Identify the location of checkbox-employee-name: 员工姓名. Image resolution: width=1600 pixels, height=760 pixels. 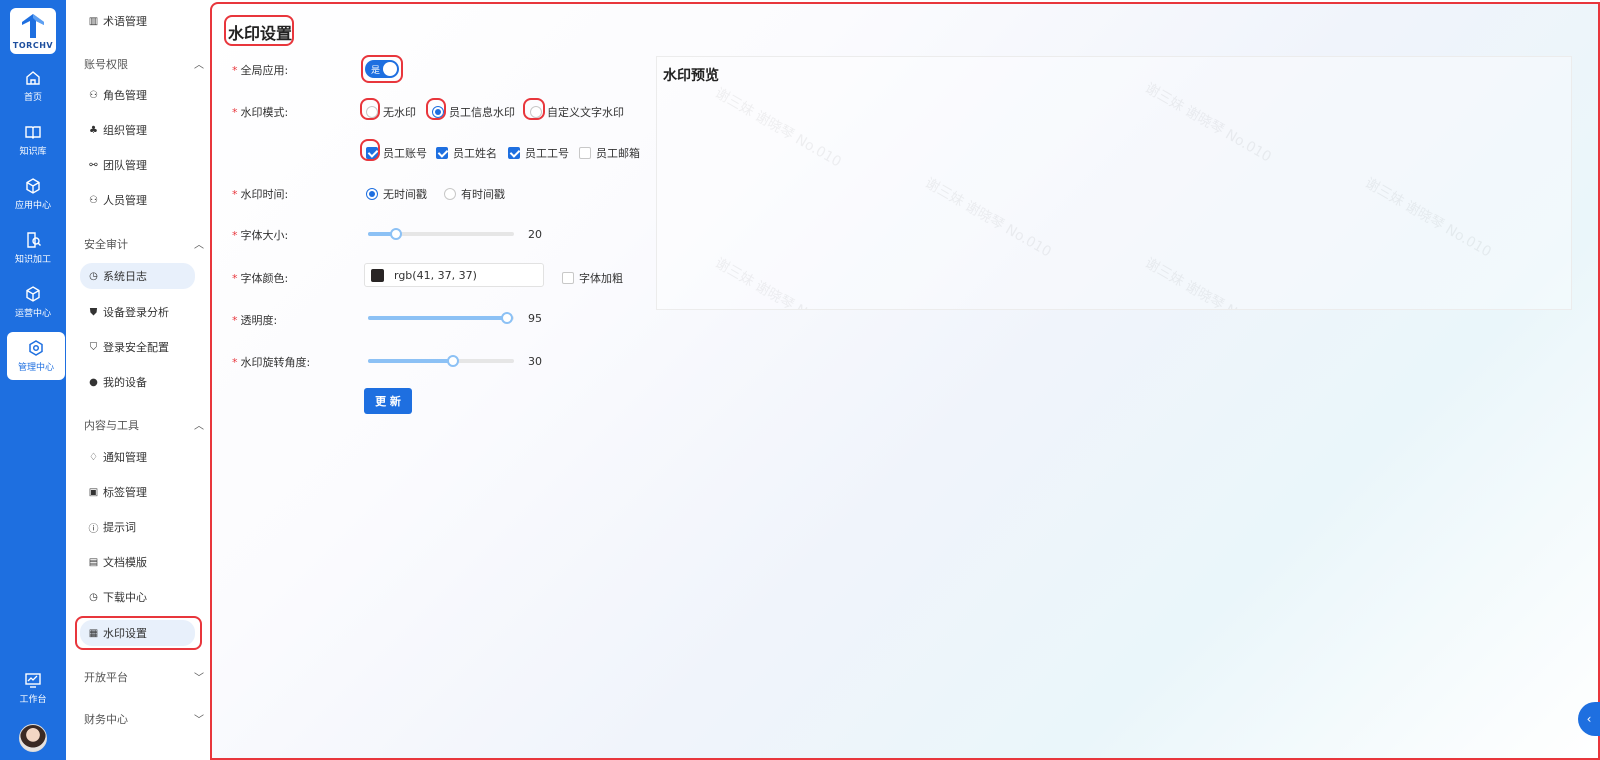
(466, 153).